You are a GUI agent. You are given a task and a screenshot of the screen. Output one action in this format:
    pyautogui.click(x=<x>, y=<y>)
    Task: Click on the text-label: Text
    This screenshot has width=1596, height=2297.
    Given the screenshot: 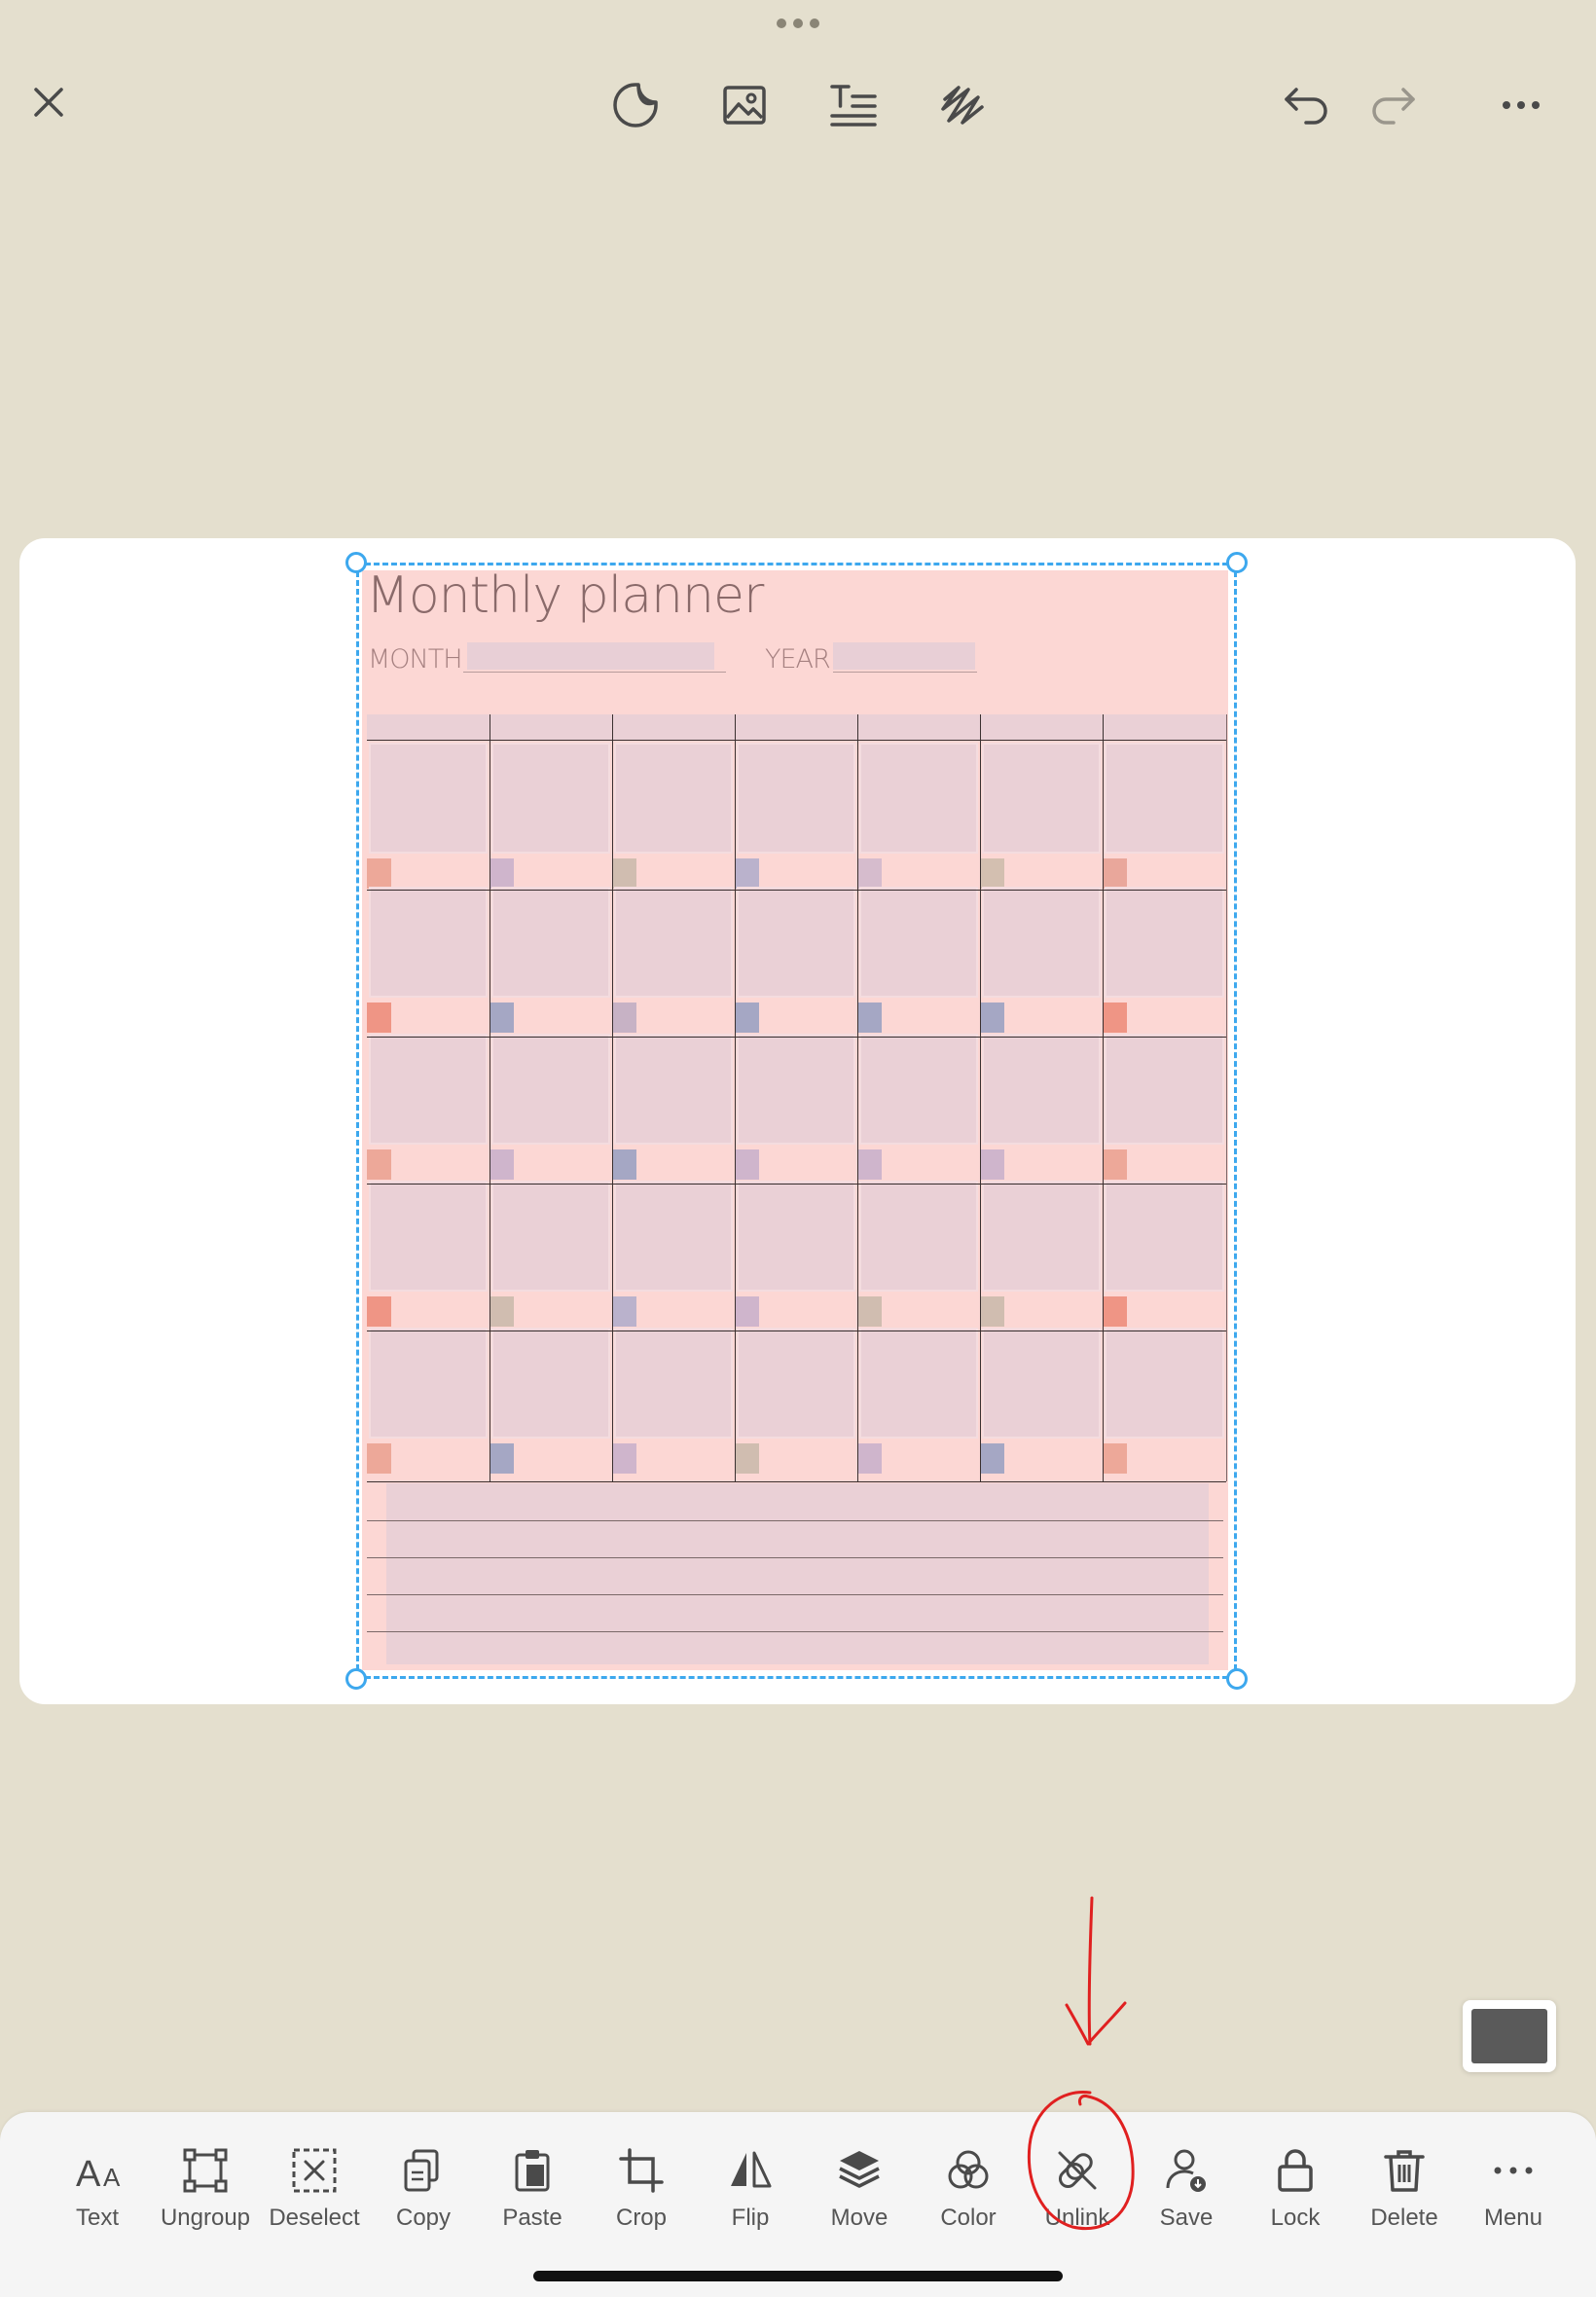 What is the action you would take?
    pyautogui.click(x=97, y=2218)
    